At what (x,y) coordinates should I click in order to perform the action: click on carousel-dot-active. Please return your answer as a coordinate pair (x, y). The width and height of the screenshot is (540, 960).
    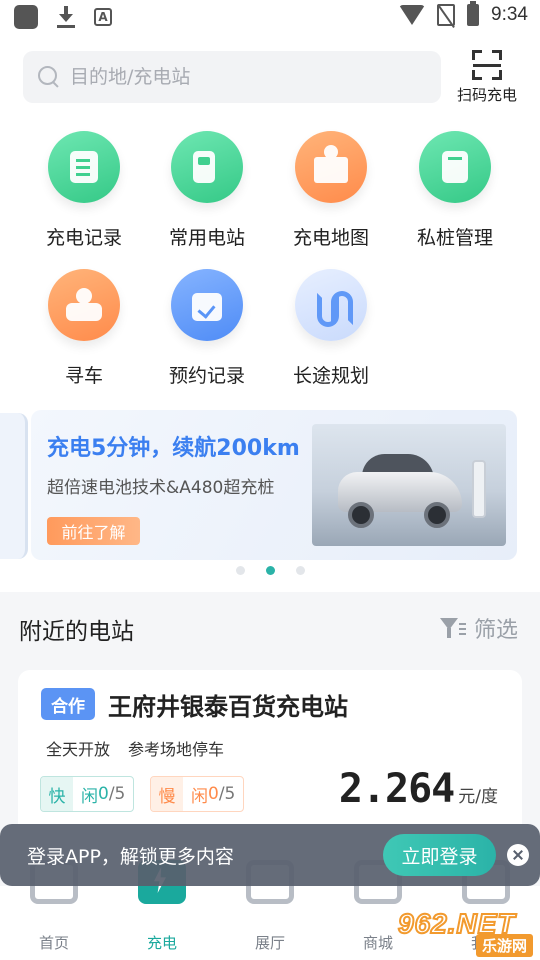
    Looking at the image, I should click on (270, 570).